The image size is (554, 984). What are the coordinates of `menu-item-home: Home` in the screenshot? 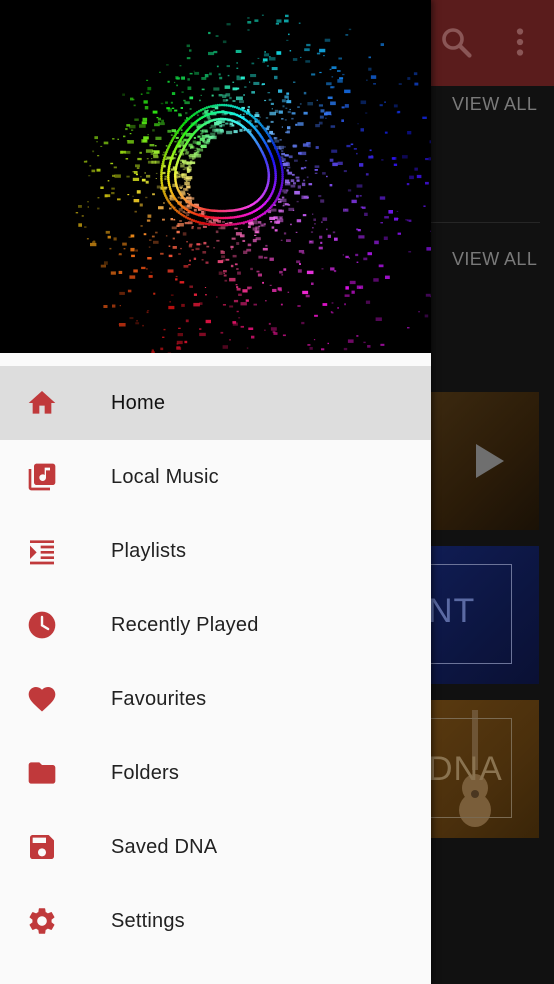 It's located at (215, 403).